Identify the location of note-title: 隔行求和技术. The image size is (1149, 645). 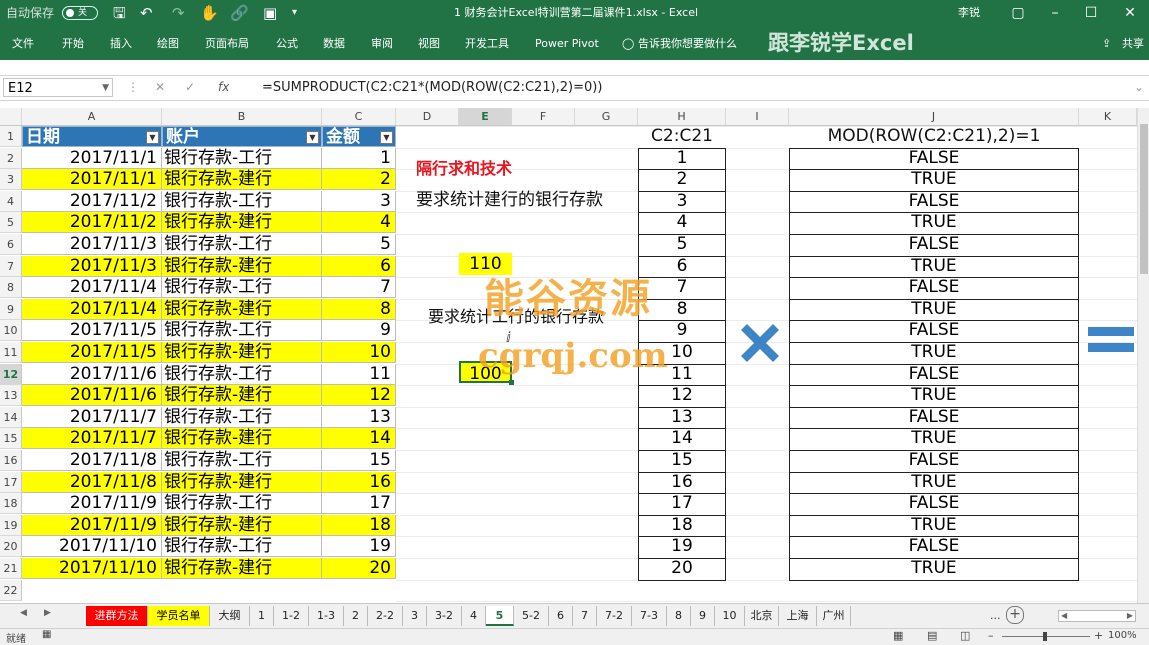
(464, 169).